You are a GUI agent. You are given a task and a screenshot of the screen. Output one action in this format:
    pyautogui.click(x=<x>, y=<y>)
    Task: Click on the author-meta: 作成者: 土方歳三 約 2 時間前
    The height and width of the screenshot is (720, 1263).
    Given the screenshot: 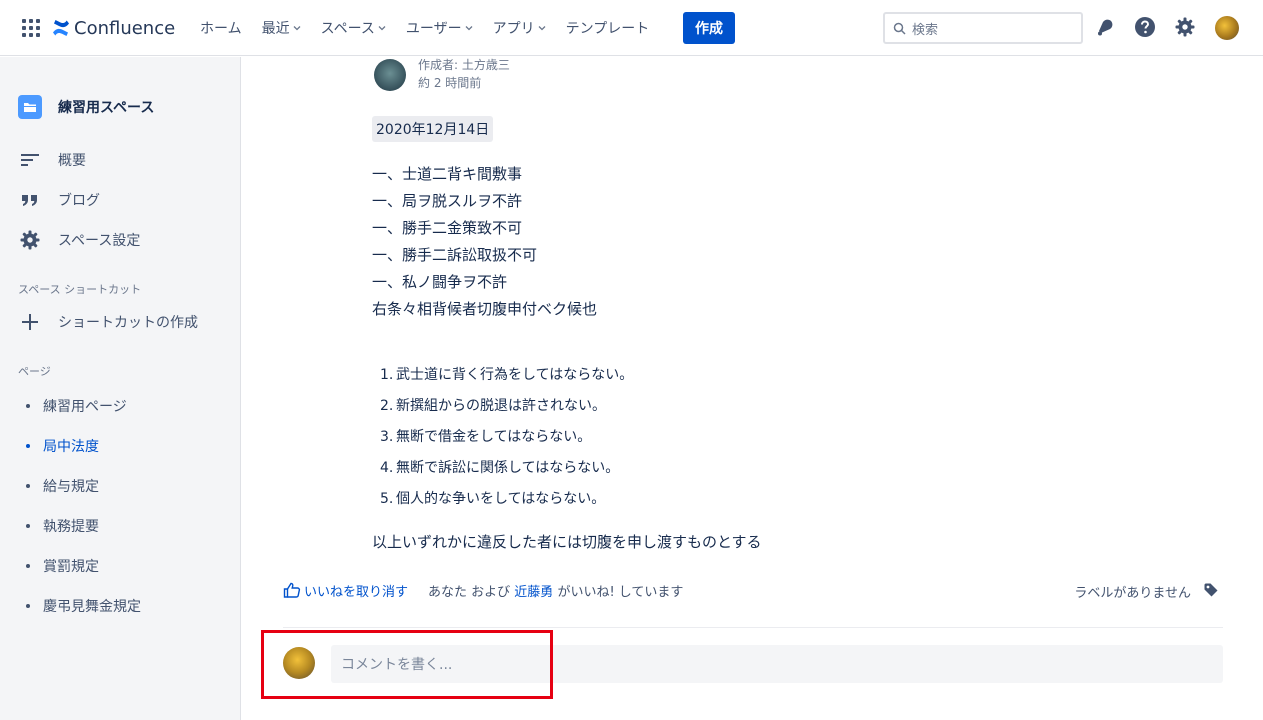 What is the action you would take?
    pyautogui.click(x=464, y=74)
    